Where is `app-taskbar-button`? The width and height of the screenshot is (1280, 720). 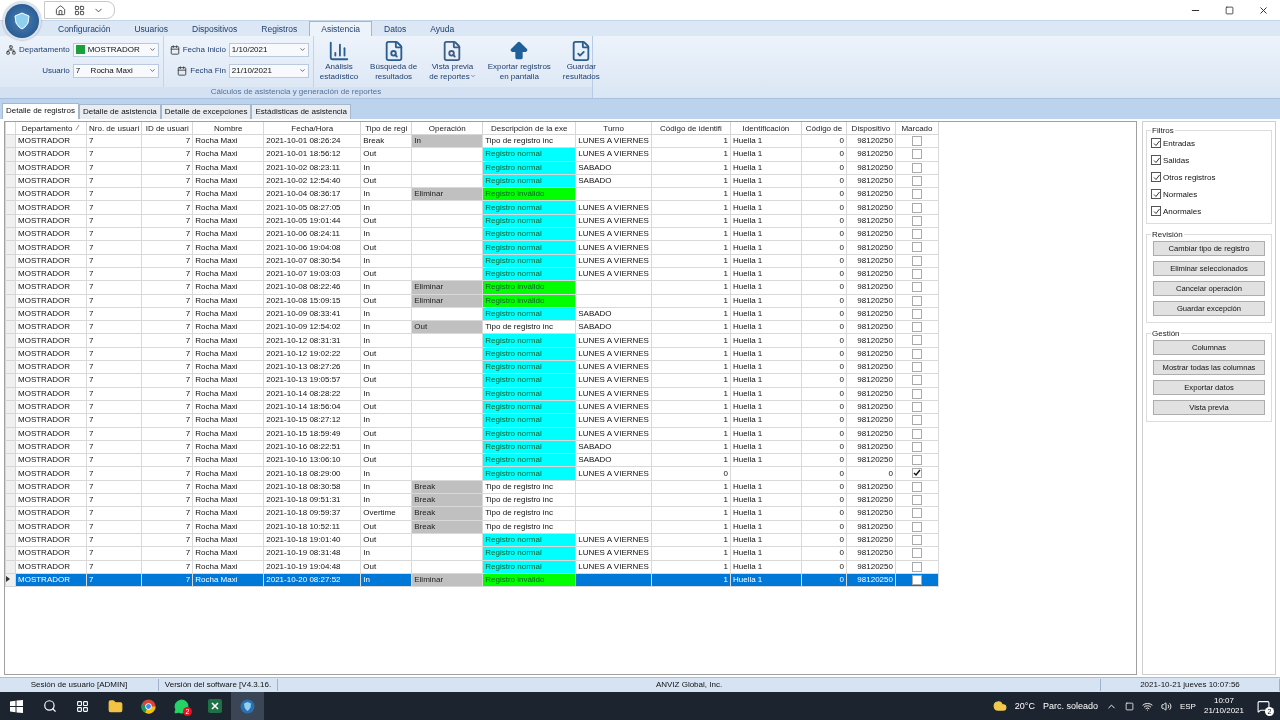
app-taskbar-button is located at coordinates (247, 706).